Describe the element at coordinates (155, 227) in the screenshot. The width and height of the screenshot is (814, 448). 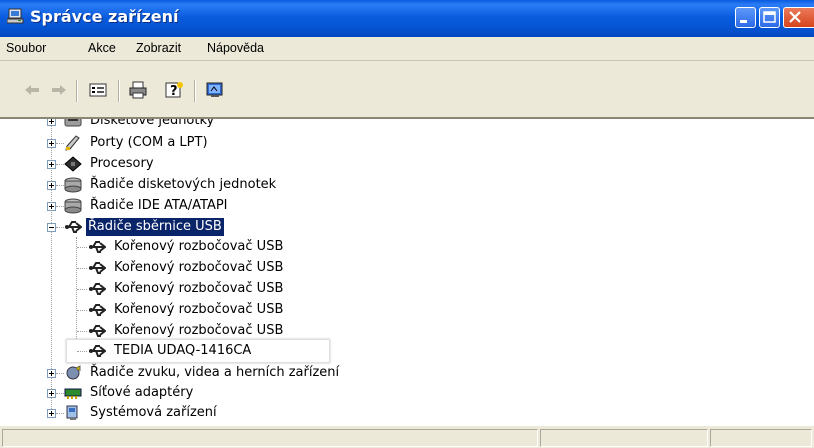
I see `tree-item-label: Řadiče sběrnice USB` at that location.